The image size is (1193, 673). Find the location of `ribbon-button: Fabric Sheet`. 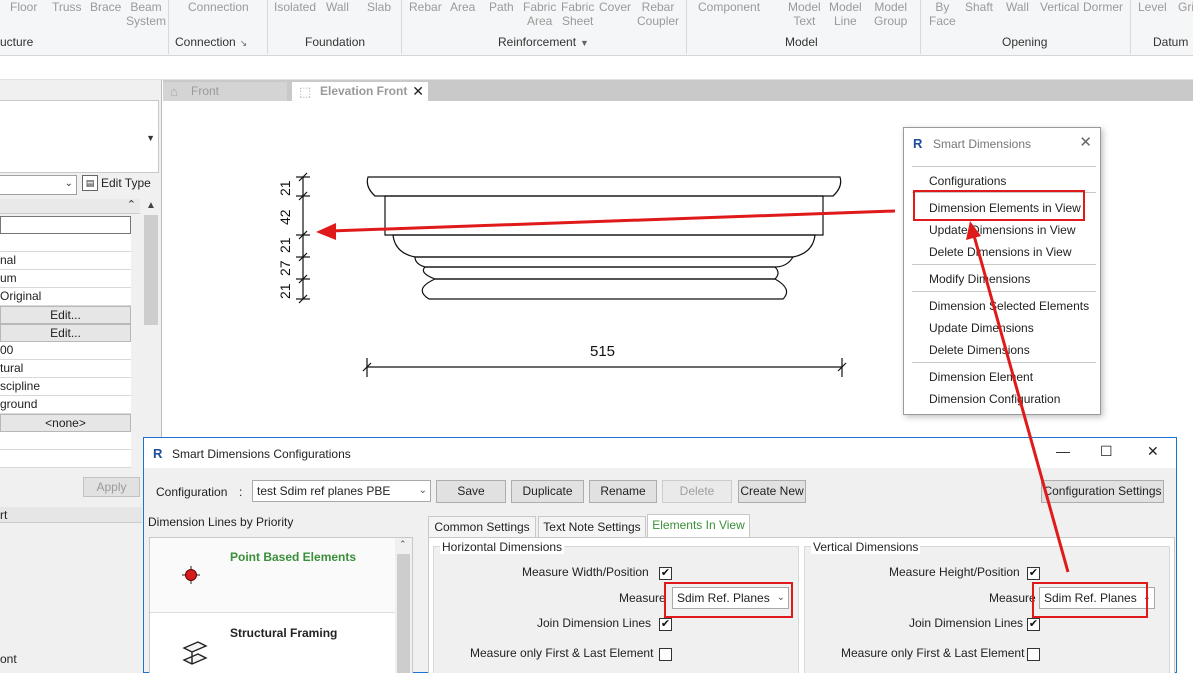

ribbon-button: Fabric Sheet is located at coordinates (577, 14).